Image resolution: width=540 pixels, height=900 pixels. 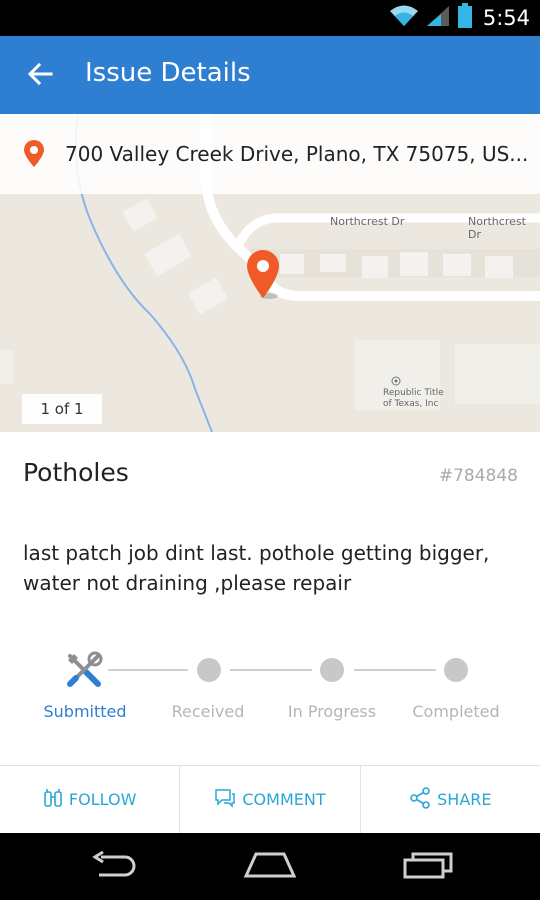 What do you see at coordinates (265, 276) in the screenshot?
I see `map-marker-icon` at bounding box center [265, 276].